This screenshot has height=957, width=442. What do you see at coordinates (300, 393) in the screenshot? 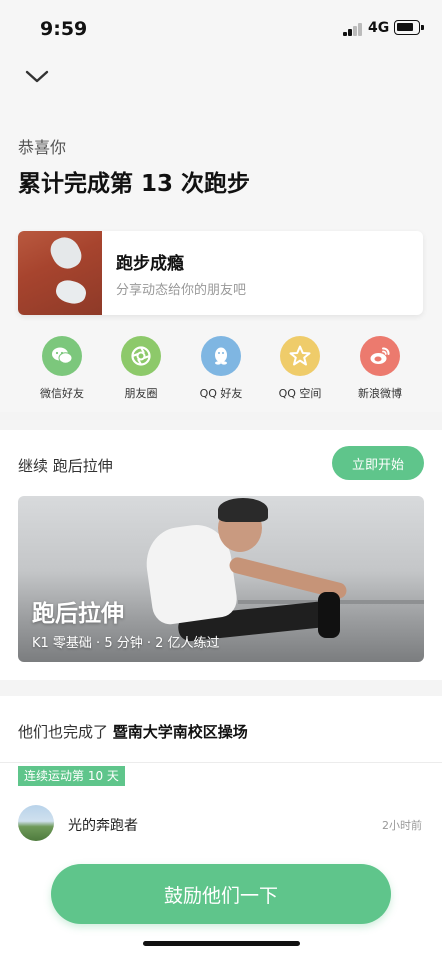
I see `share-qzone-label: QQ 空间` at bounding box center [300, 393].